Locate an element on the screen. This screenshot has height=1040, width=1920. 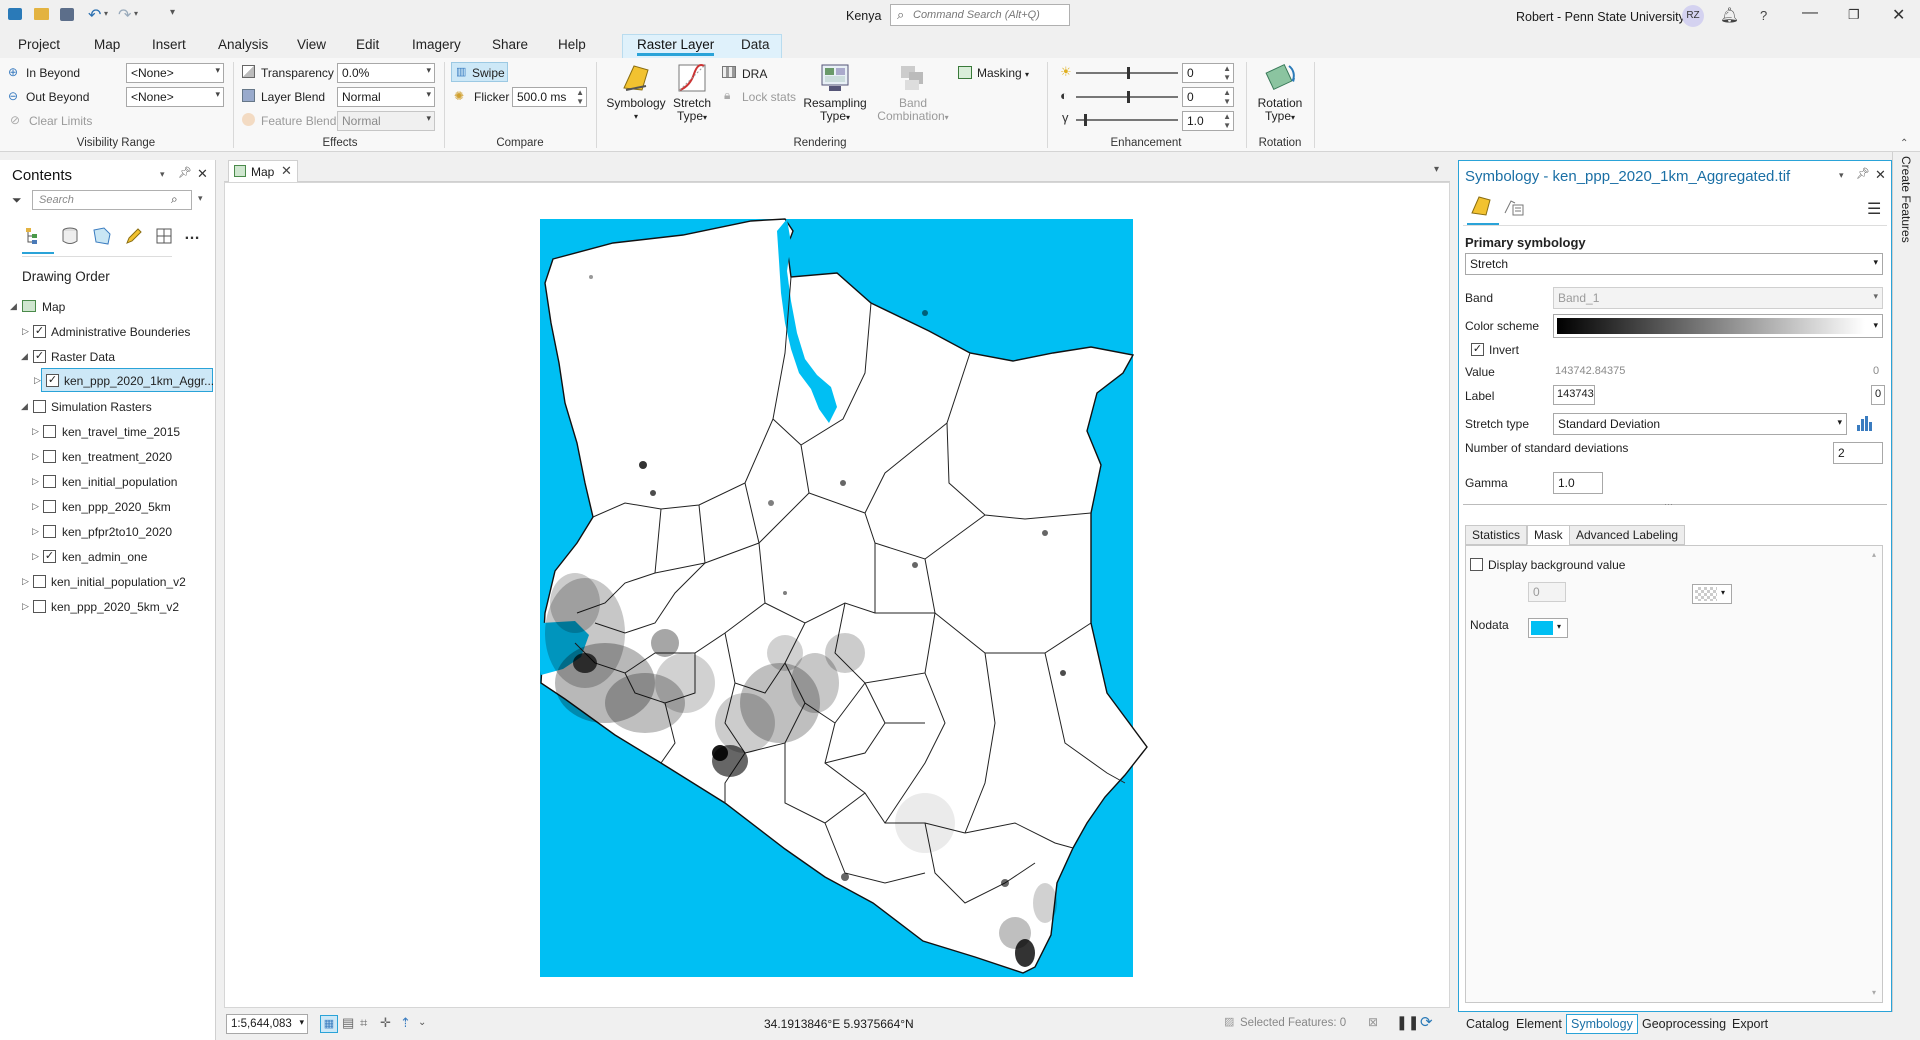
notifications-icon: 🔔︎ is located at coordinates (1729, 15).